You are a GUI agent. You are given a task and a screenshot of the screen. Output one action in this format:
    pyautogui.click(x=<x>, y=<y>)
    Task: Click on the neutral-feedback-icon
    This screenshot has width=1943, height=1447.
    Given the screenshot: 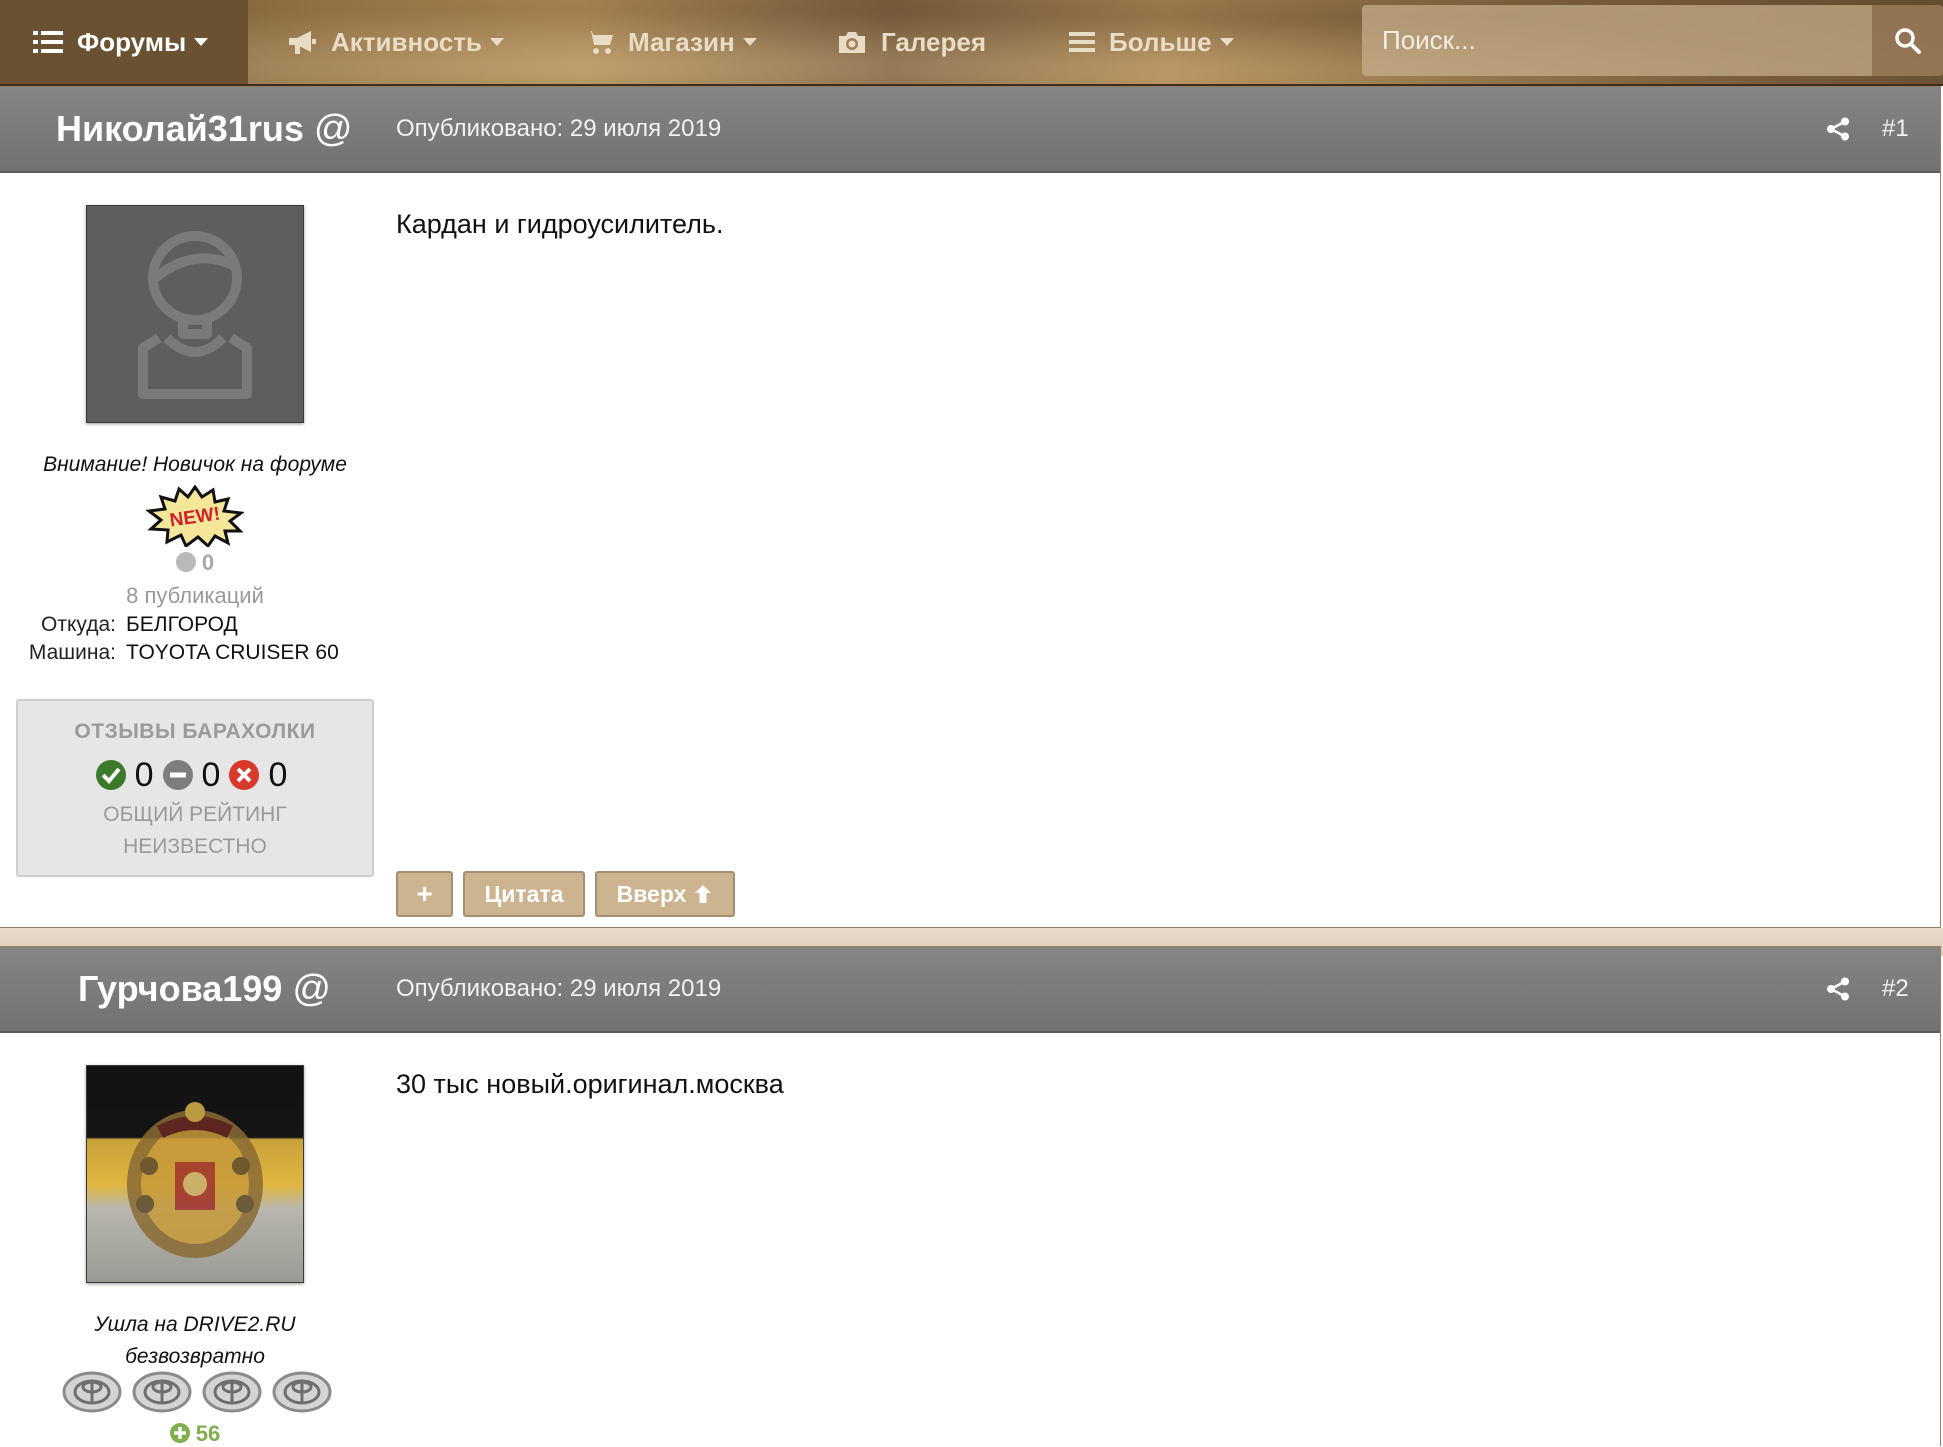 What is the action you would take?
    pyautogui.click(x=177, y=775)
    